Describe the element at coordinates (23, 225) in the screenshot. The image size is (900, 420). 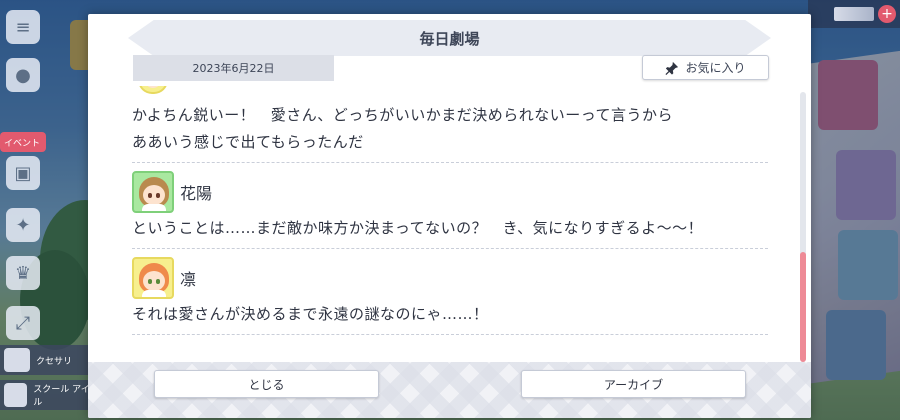
I see `friends-icon: ✦` at that location.